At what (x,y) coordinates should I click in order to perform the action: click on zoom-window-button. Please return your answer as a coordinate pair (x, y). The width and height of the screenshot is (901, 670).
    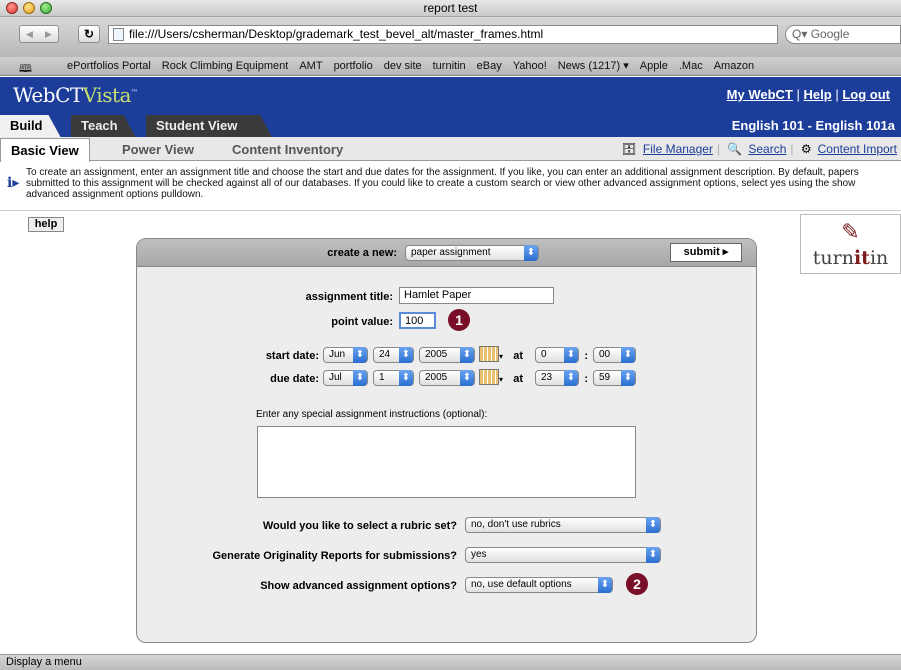
    Looking at the image, I should click on (46, 8).